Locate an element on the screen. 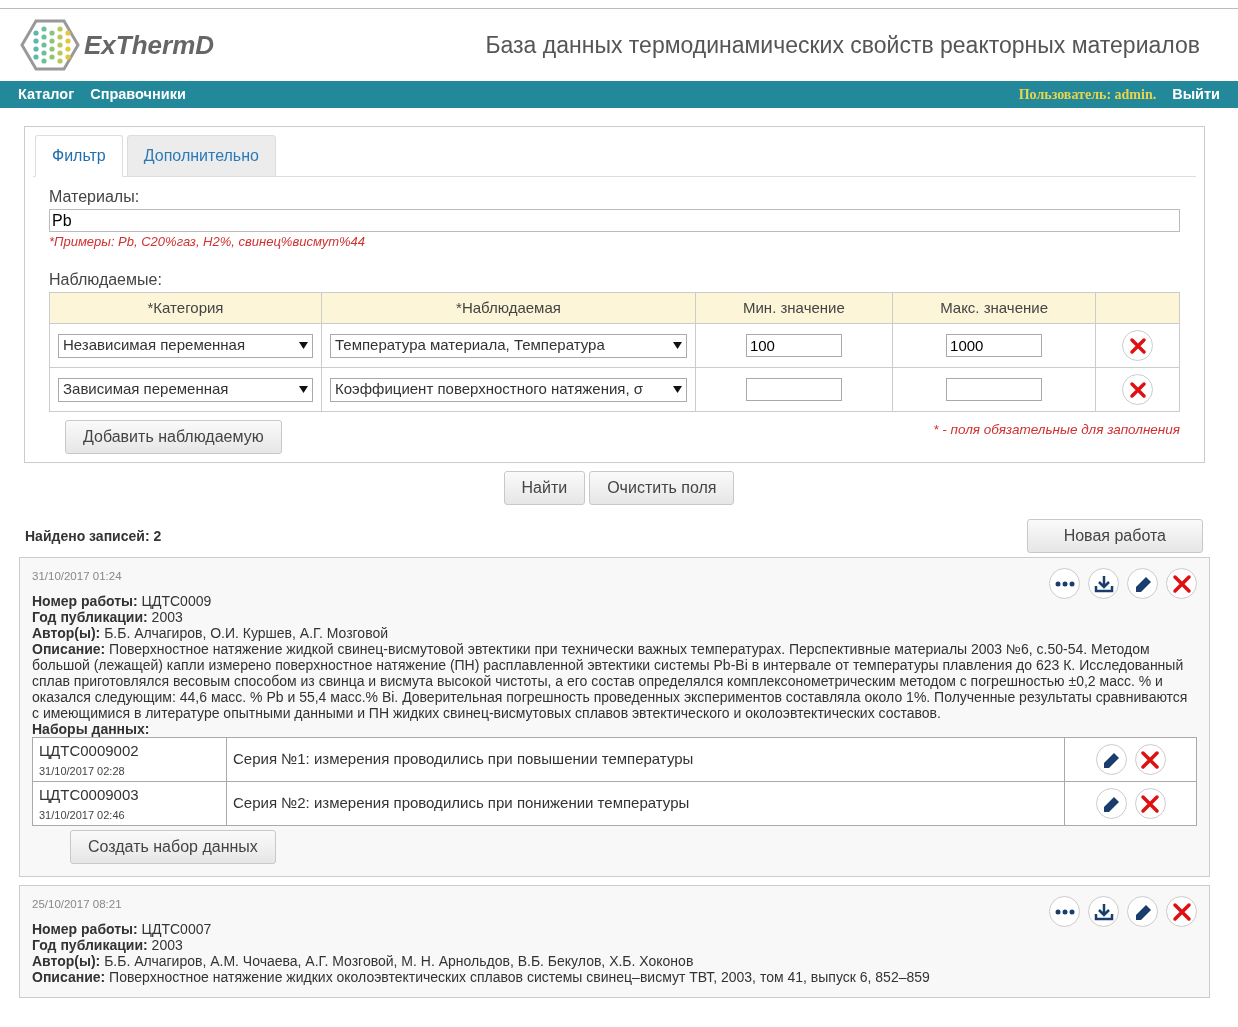 Image resolution: width=1238 pixels, height=1027 pixels. work-field: Номер работы: ЦДТС0007 is located at coordinates (614, 929).